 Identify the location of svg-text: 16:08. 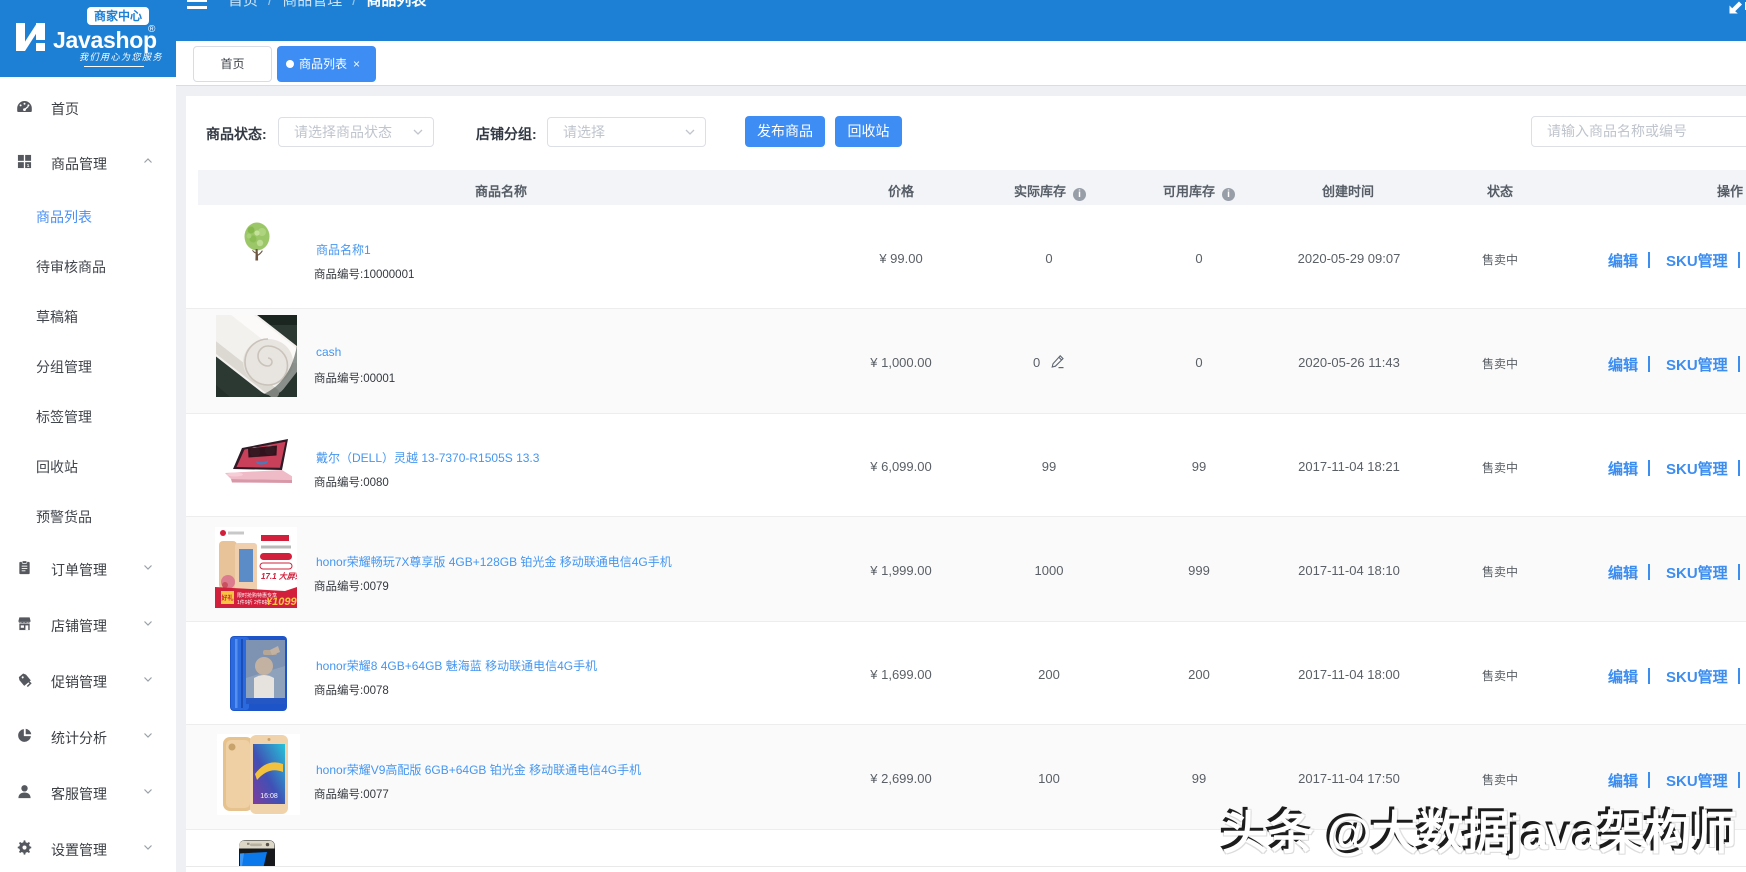
(269, 796).